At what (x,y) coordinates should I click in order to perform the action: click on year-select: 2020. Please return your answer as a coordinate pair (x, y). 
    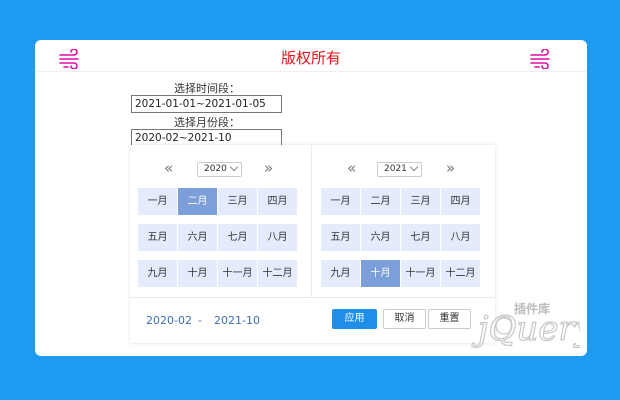
    Looking at the image, I should click on (219, 169).